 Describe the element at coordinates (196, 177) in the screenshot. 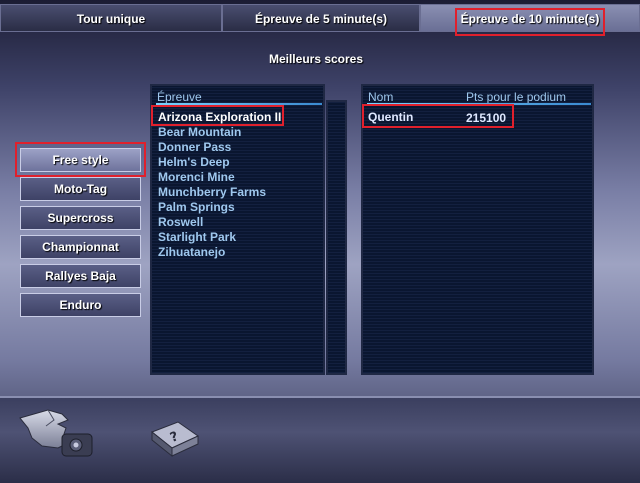

I see `track-item: Morenci Mine` at that location.